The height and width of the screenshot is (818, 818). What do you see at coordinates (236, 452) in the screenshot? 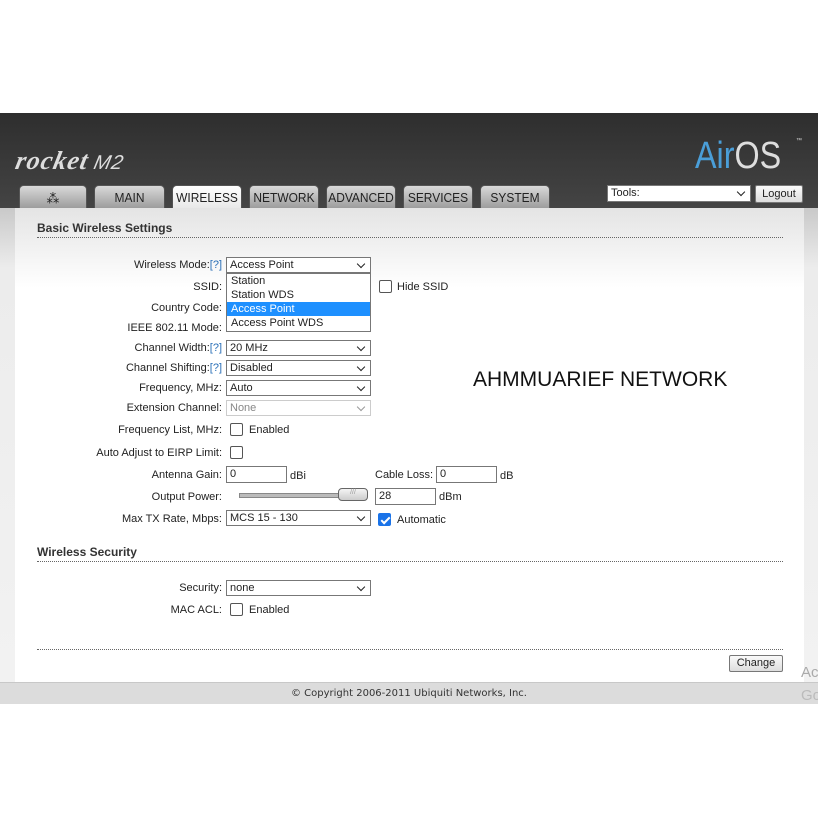
I see `eirp-checkbox` at bounding box center [236, 452].